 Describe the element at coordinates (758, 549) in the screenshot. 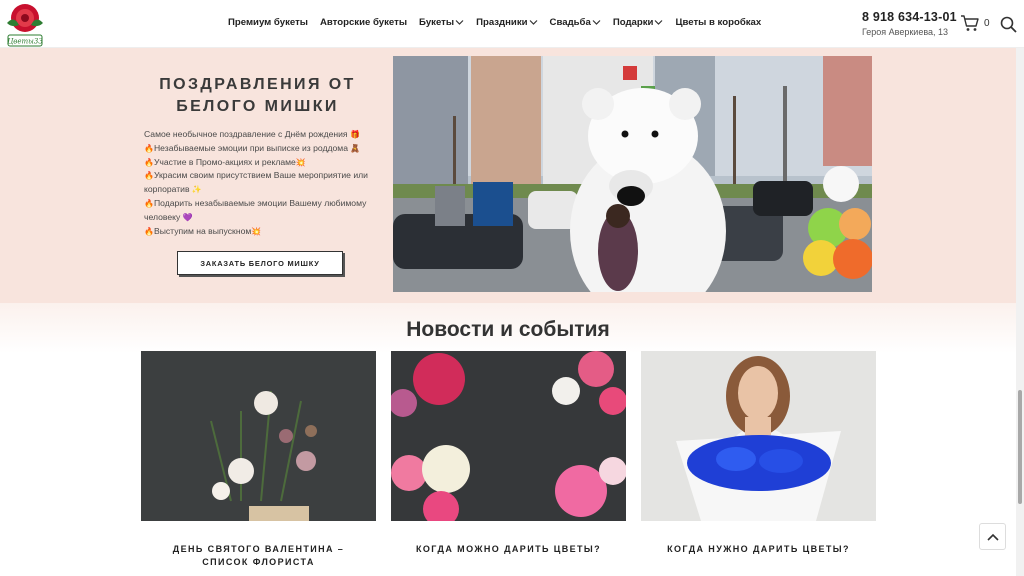

I see `news-caption: КОГДА НУЖНО ДАРИТЬ ЦВЕТЫ?` at that location.